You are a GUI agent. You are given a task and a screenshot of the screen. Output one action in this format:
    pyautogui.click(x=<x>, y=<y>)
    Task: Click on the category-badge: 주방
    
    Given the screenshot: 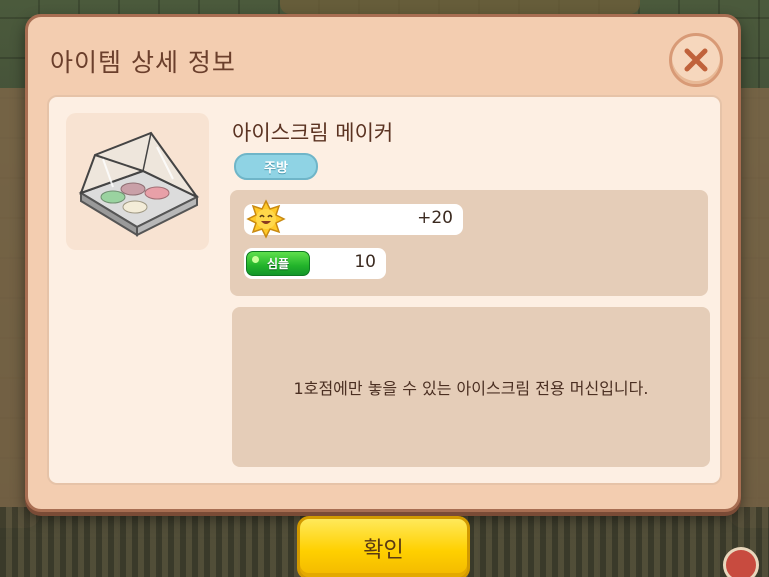 What is the action you would take?
    pyautogui.click(x=276, y=166)
    